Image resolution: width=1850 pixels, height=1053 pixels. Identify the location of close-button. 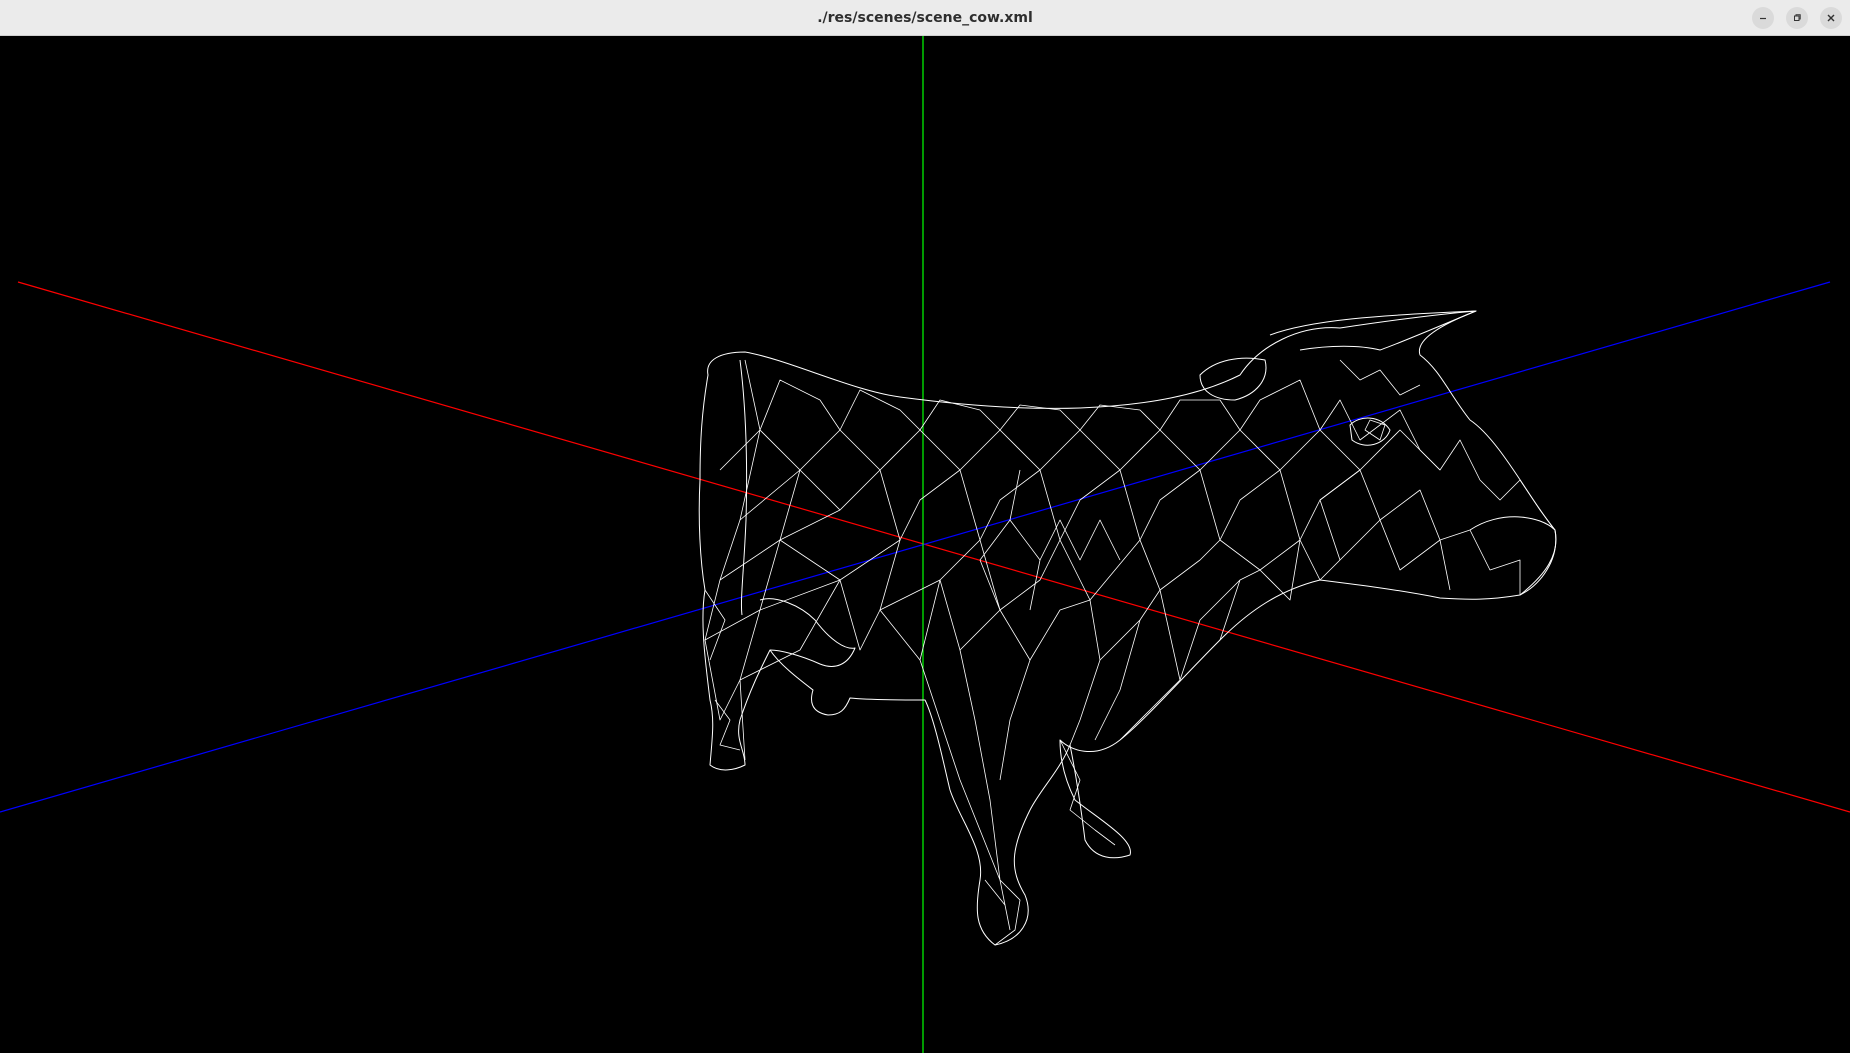
(1831, 18).